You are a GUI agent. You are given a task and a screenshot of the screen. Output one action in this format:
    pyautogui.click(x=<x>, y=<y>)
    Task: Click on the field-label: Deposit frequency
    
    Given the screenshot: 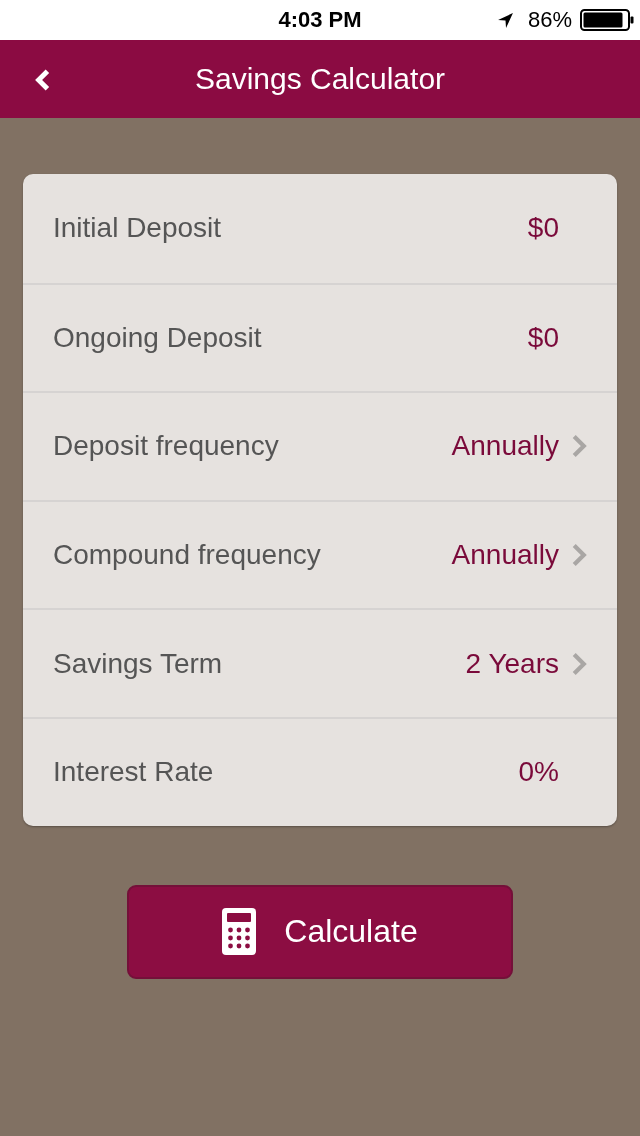 What is the action you would take?
    pyautogui.click(x=166, y=446)
    